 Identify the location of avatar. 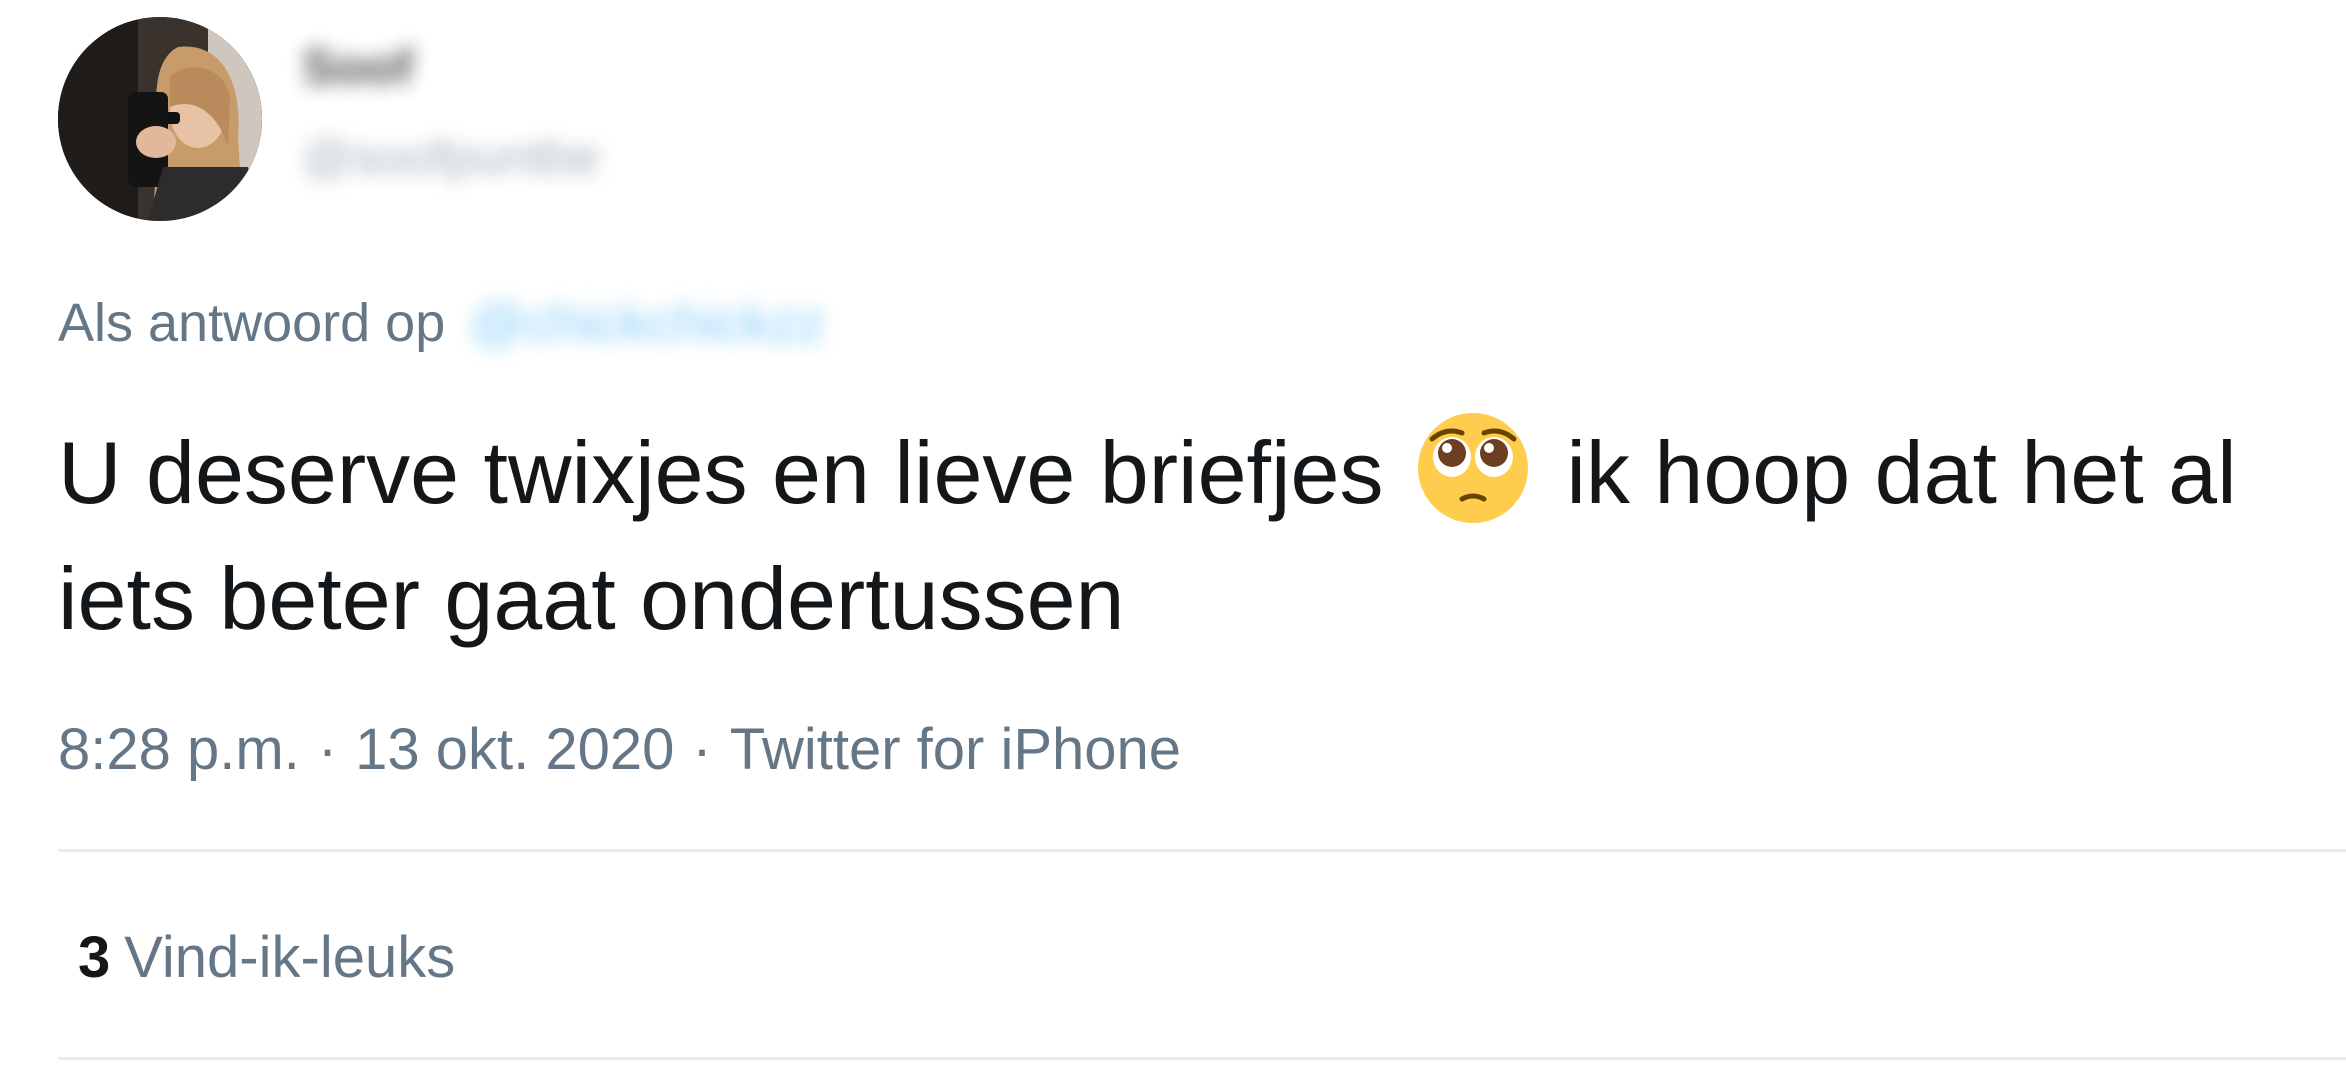
(160, 119).